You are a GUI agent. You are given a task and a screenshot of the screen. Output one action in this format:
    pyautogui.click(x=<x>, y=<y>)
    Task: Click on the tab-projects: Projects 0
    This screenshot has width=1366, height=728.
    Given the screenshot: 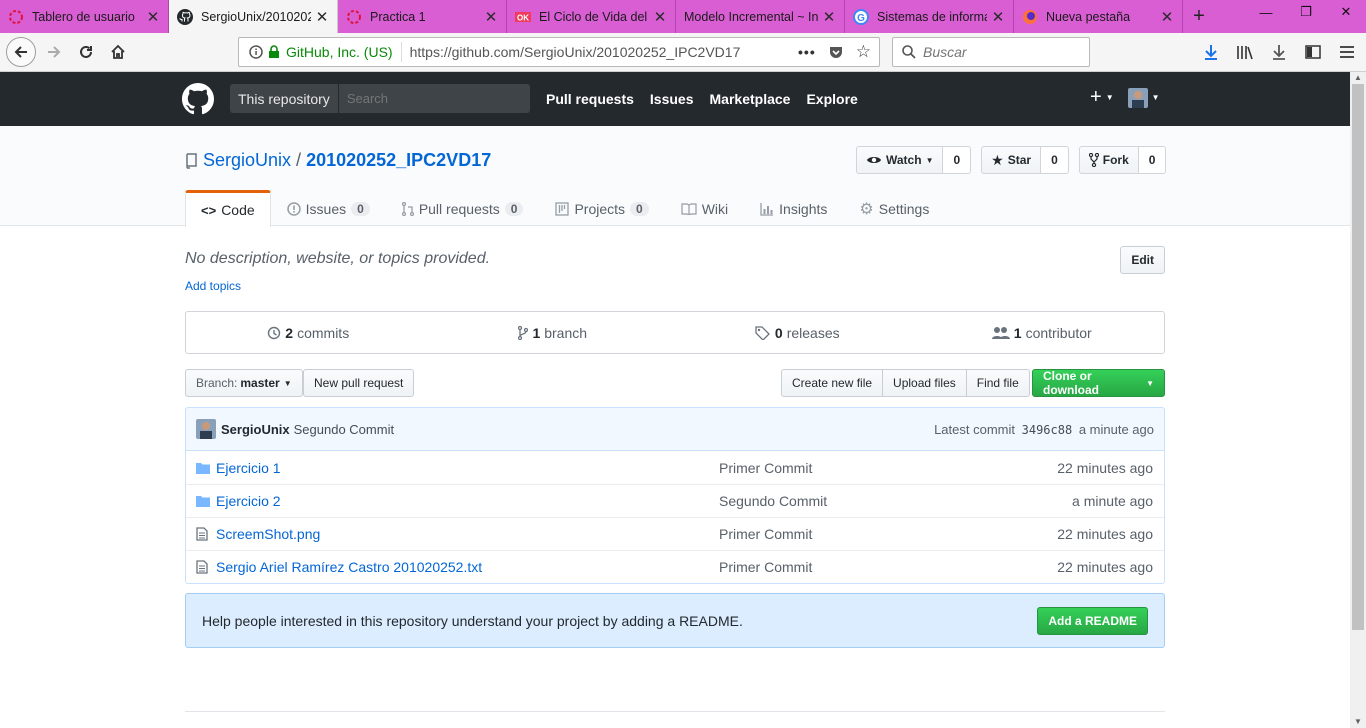 What is the action you would take?
    pyautogui.click(x=601, y=208)
    